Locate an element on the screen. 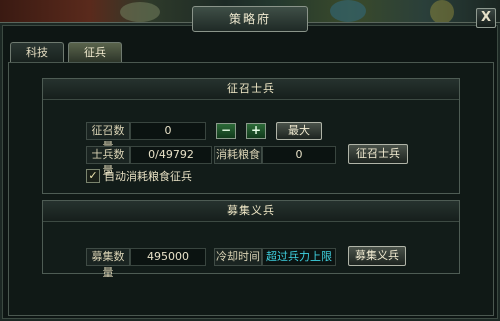 The height and width of the screenshot is (321, 500). volunteer-count-label: 募集数量 is located at coordinates (108, 263).